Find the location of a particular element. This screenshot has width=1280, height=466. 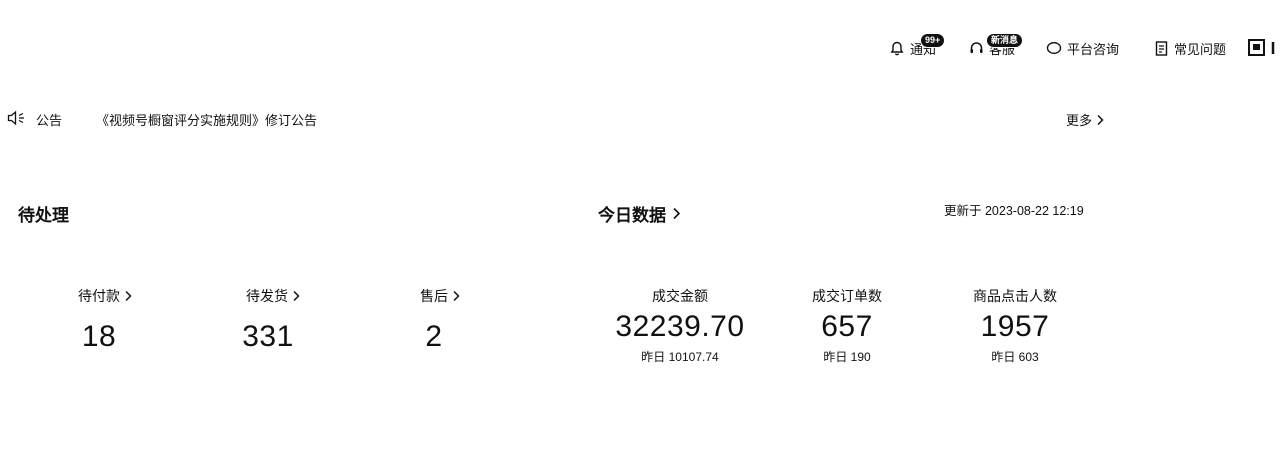

notifications-badge: 99+ is located at coordinates (933, 40).